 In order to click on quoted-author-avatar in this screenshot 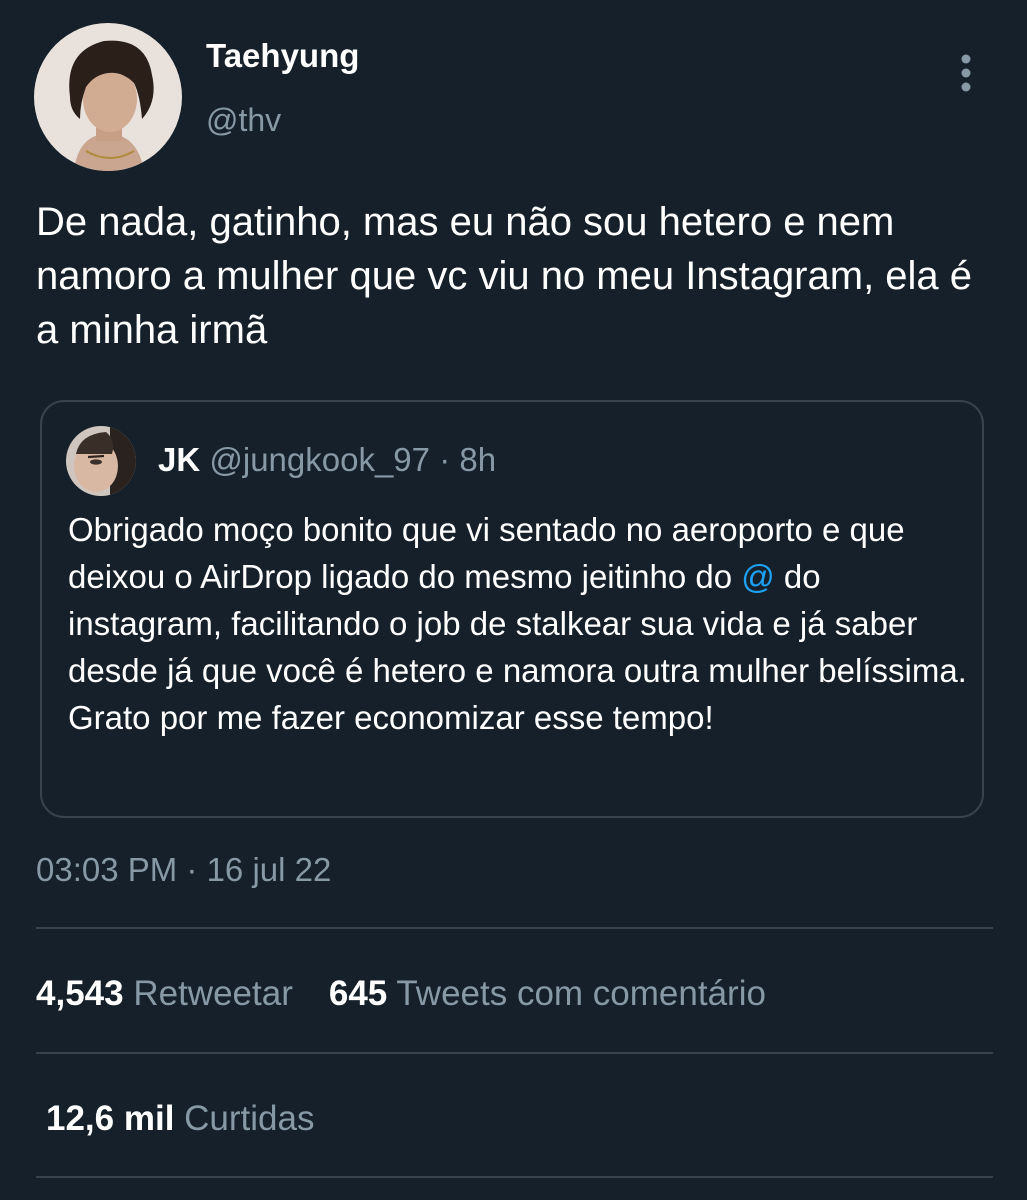, I will do `click(101, 461)`.